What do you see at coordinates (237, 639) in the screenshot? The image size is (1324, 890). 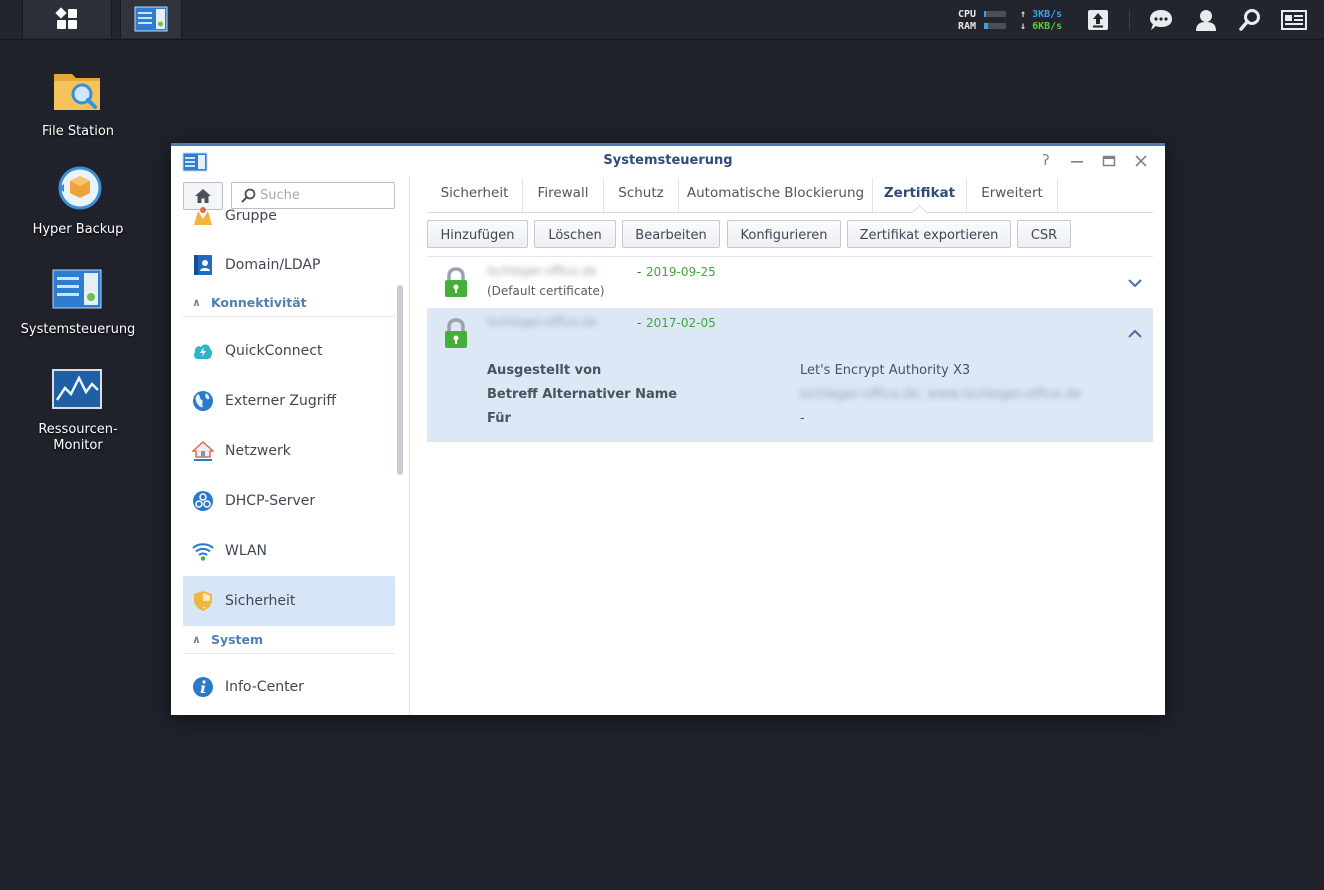 I see `section-title: System` at bounding box center [237, 639].